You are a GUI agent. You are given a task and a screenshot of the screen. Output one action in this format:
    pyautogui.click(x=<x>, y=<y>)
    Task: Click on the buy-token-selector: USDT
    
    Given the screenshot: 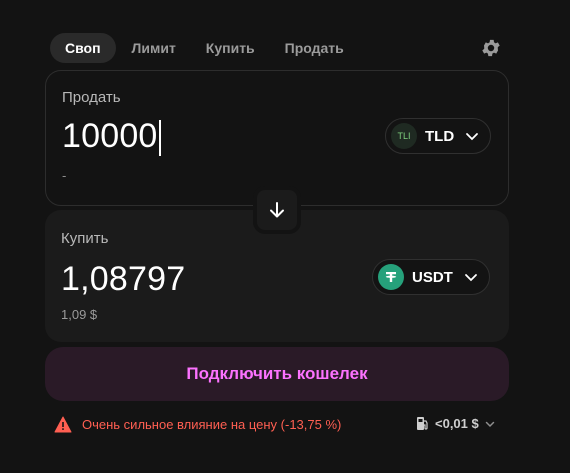 What is the action you would take?
    pyautogui.click(x=431, y=277)
    